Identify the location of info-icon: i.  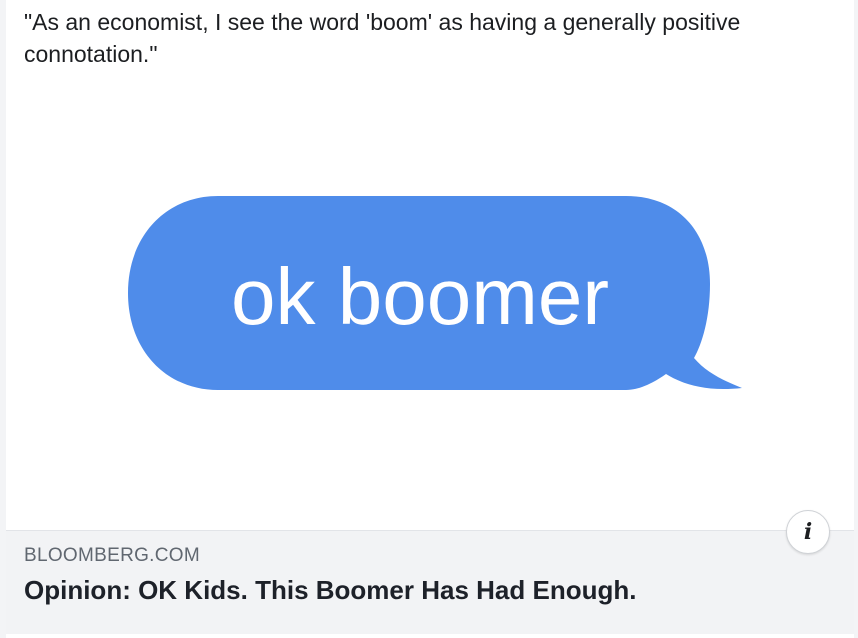
(808, 532).